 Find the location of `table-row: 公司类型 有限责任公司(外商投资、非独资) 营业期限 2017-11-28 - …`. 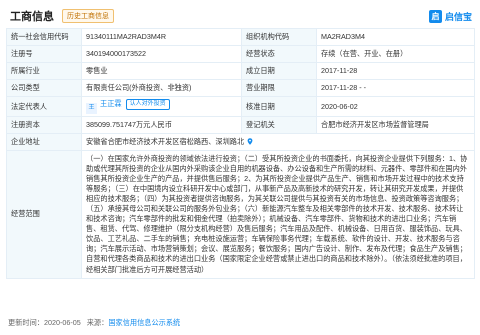

table-row: 公司类型 有限责任公司(外商投资、非独资) 营业期限 2017-11-28 - … is located at coordinates (240, 88).